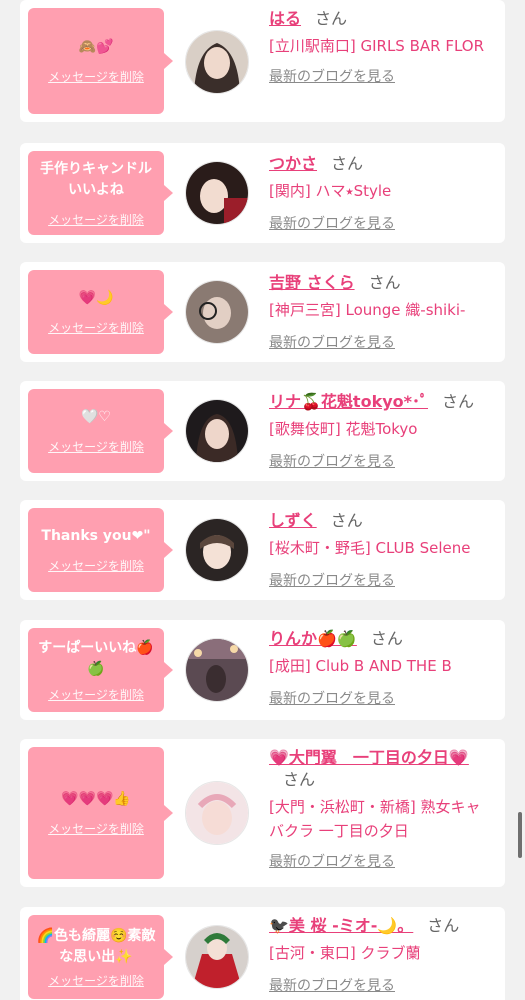  What do you see at coordinates (100, 61) in the screenshot?
I see `message-bubble: 🙈💕 メッセージを削除` at bounding box center [100, 61].